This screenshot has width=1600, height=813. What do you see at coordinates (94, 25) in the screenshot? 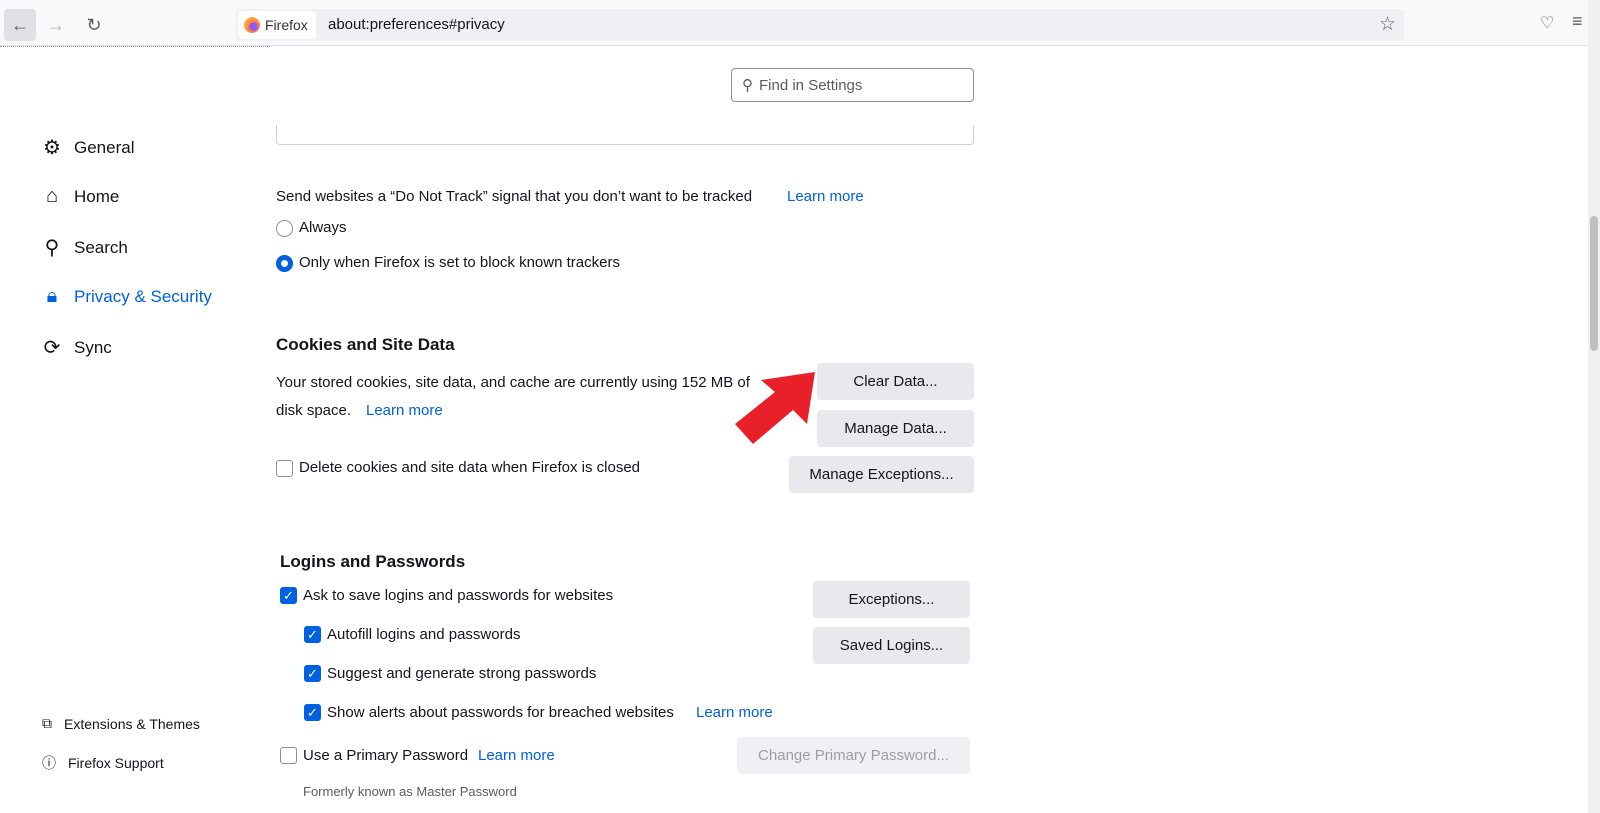
I see `reload-button: ↻` at bounding box center [94, 25].